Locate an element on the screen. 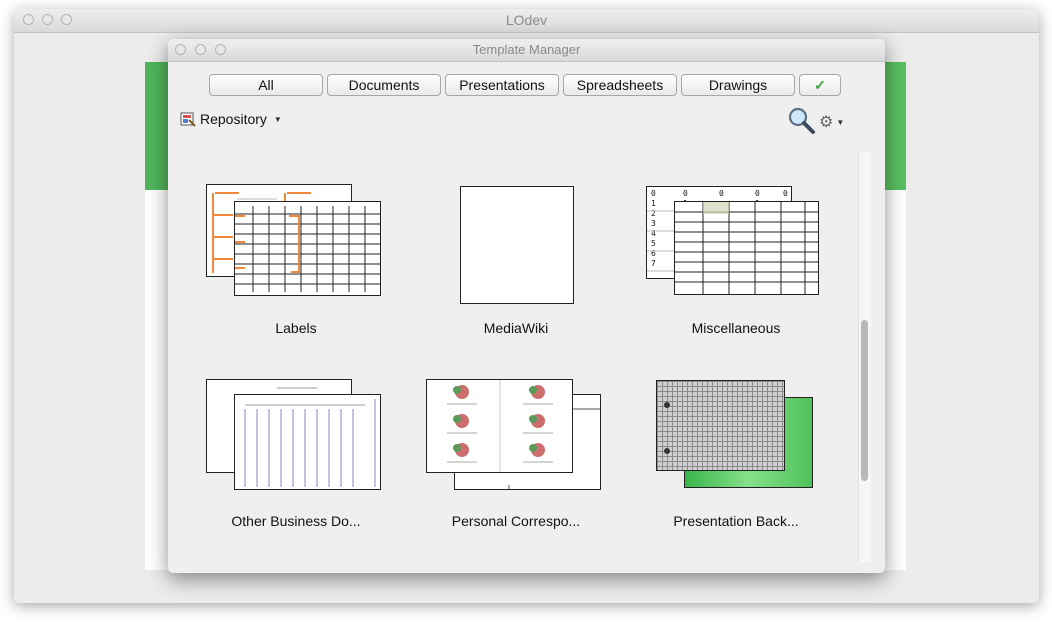  svg-text: 7 is located at coordinates (653, 263).